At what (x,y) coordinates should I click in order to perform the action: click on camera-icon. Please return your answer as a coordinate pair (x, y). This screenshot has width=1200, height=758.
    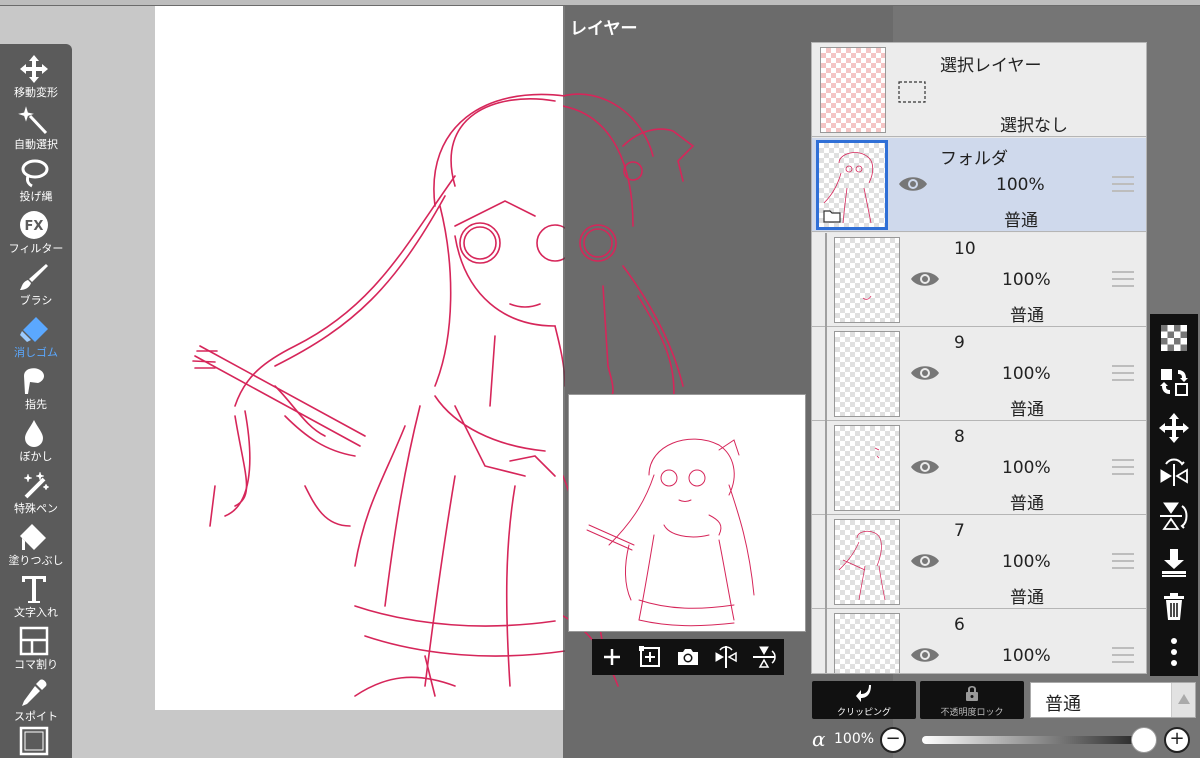
    Looking at the image, I should click on (688, 657).